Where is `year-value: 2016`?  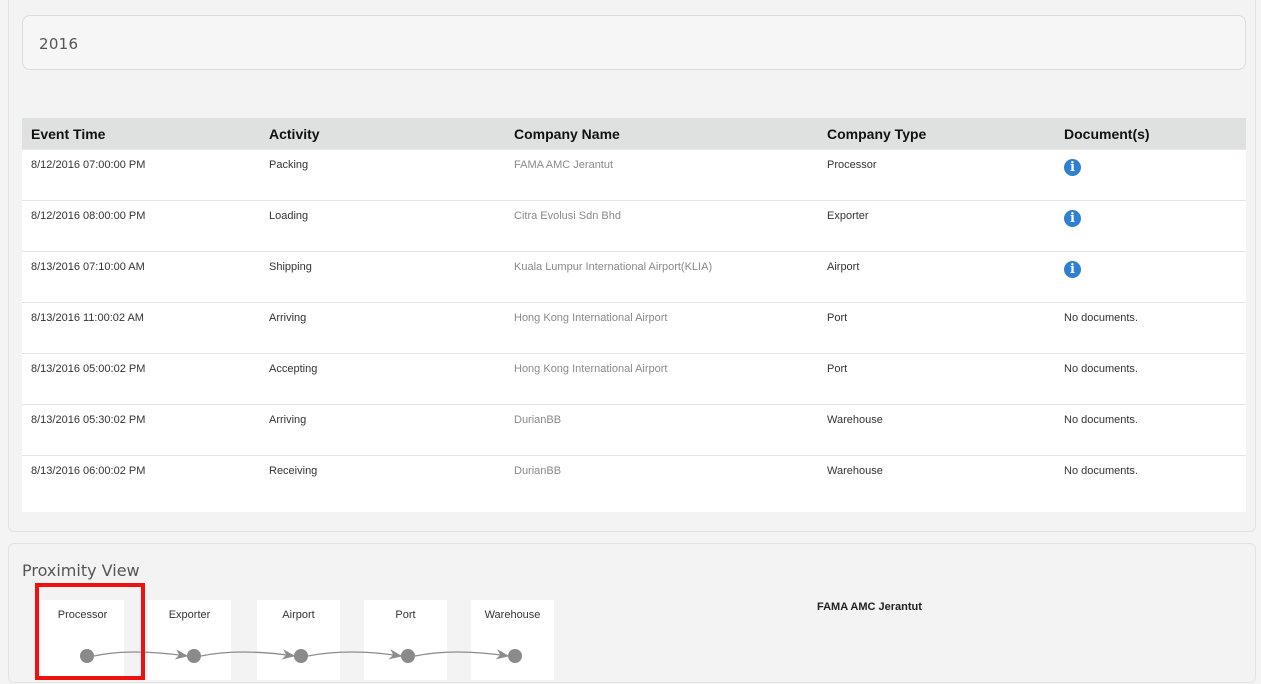
year-value: 2016 is located at coordinates (59, 44).